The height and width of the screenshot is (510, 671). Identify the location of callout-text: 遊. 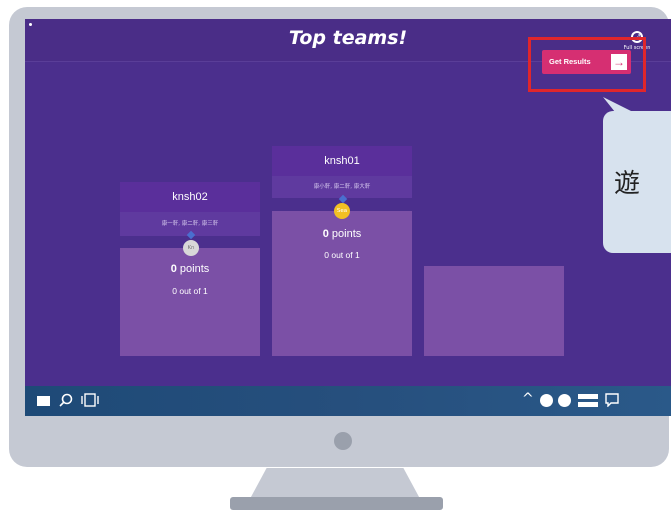
(627, 184).